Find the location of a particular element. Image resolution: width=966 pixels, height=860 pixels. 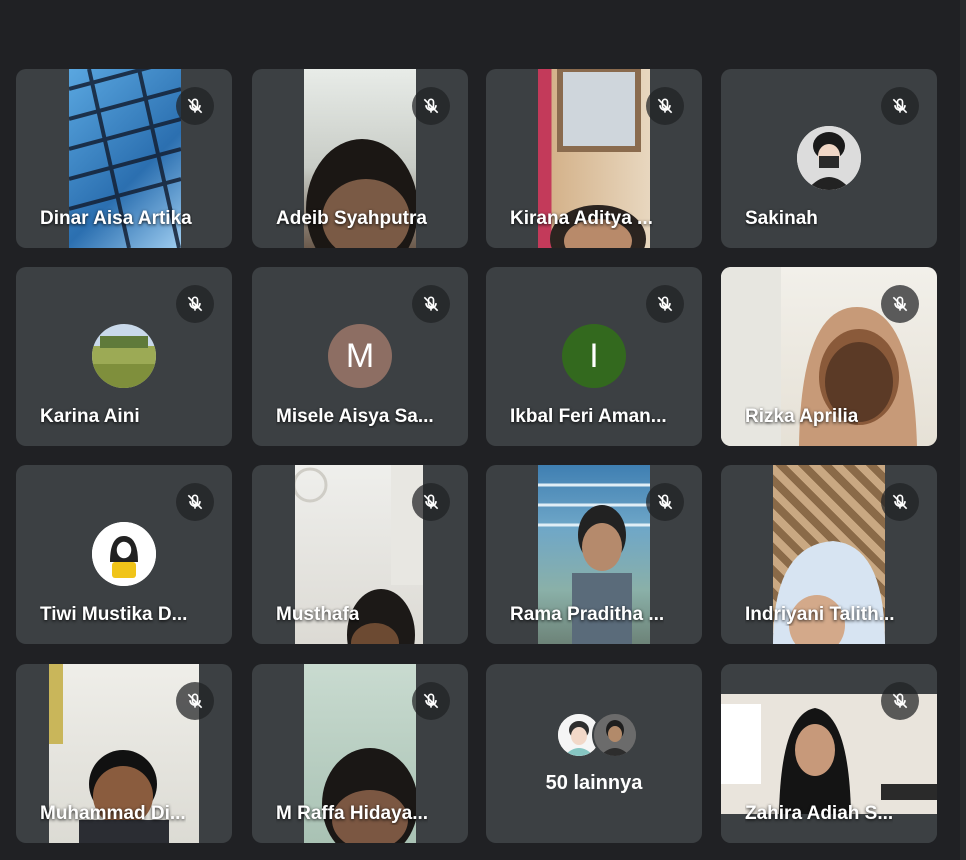

participant-name: Adeib Syahputra is located at coordinates (351, 218).